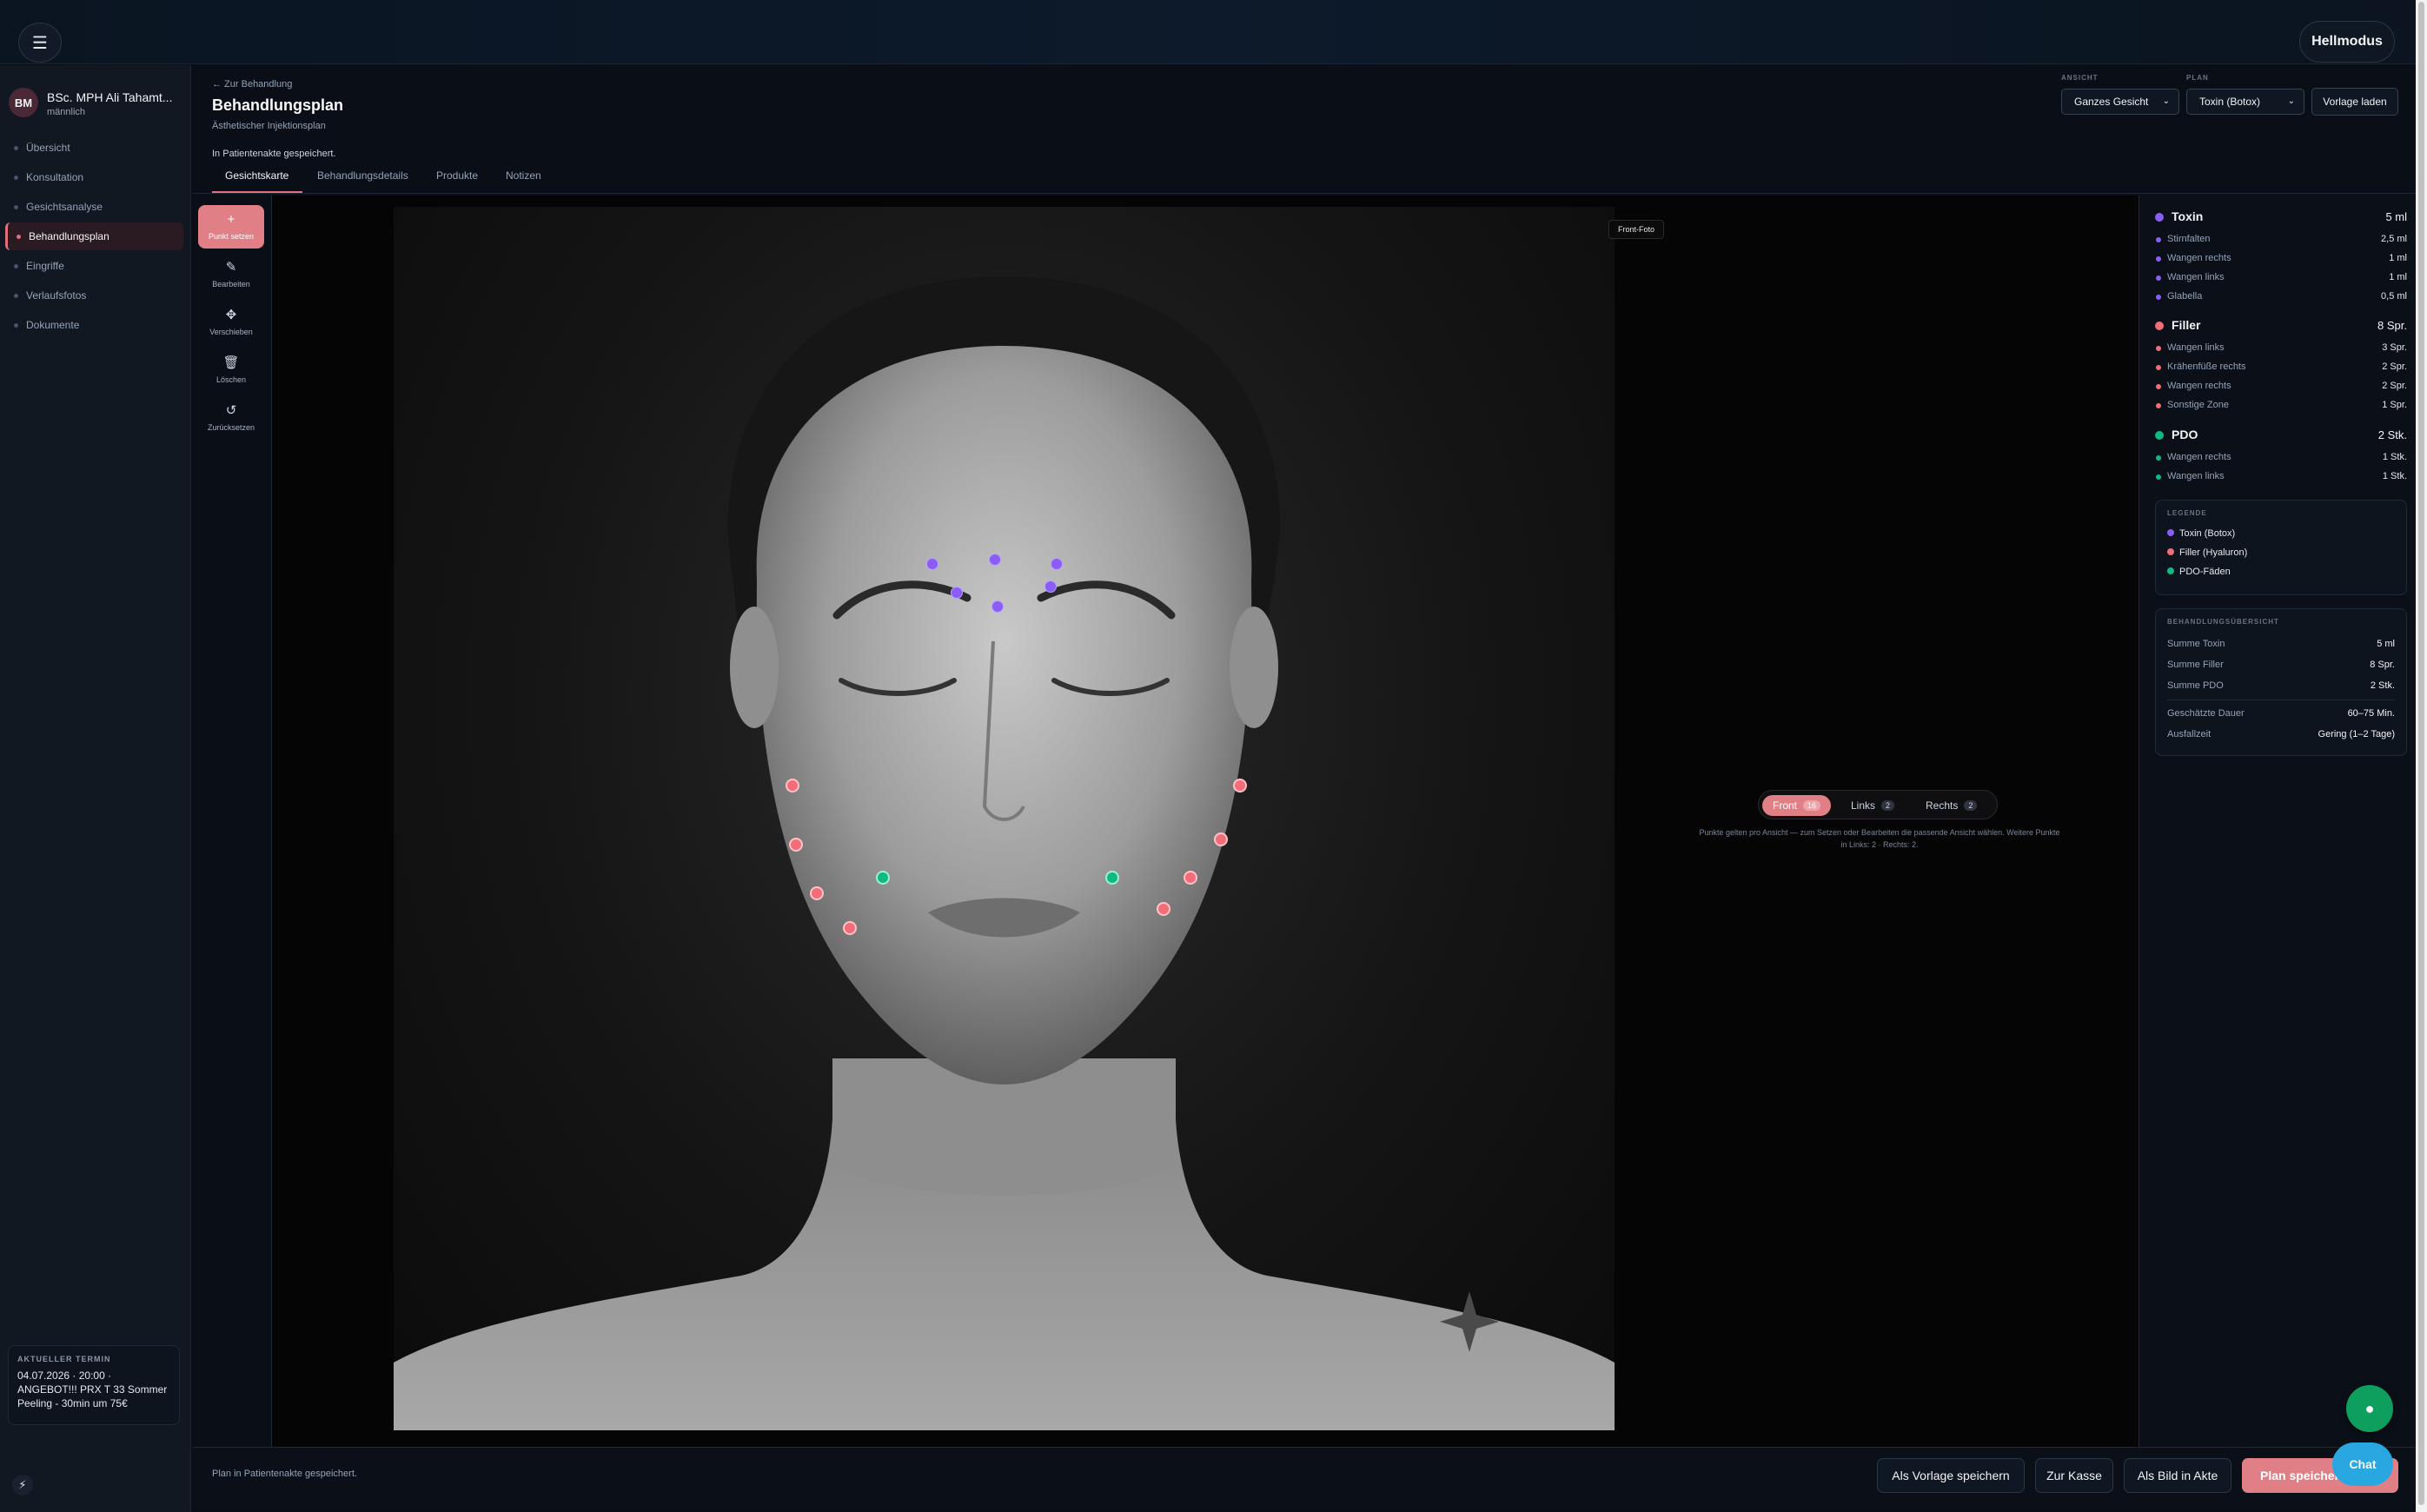 This screenshot has height=1512, width=2427. Describe the element at coordinates (231, 370) in the screenshot. I see `delete-tool: 🗑 Löschen` at that location.